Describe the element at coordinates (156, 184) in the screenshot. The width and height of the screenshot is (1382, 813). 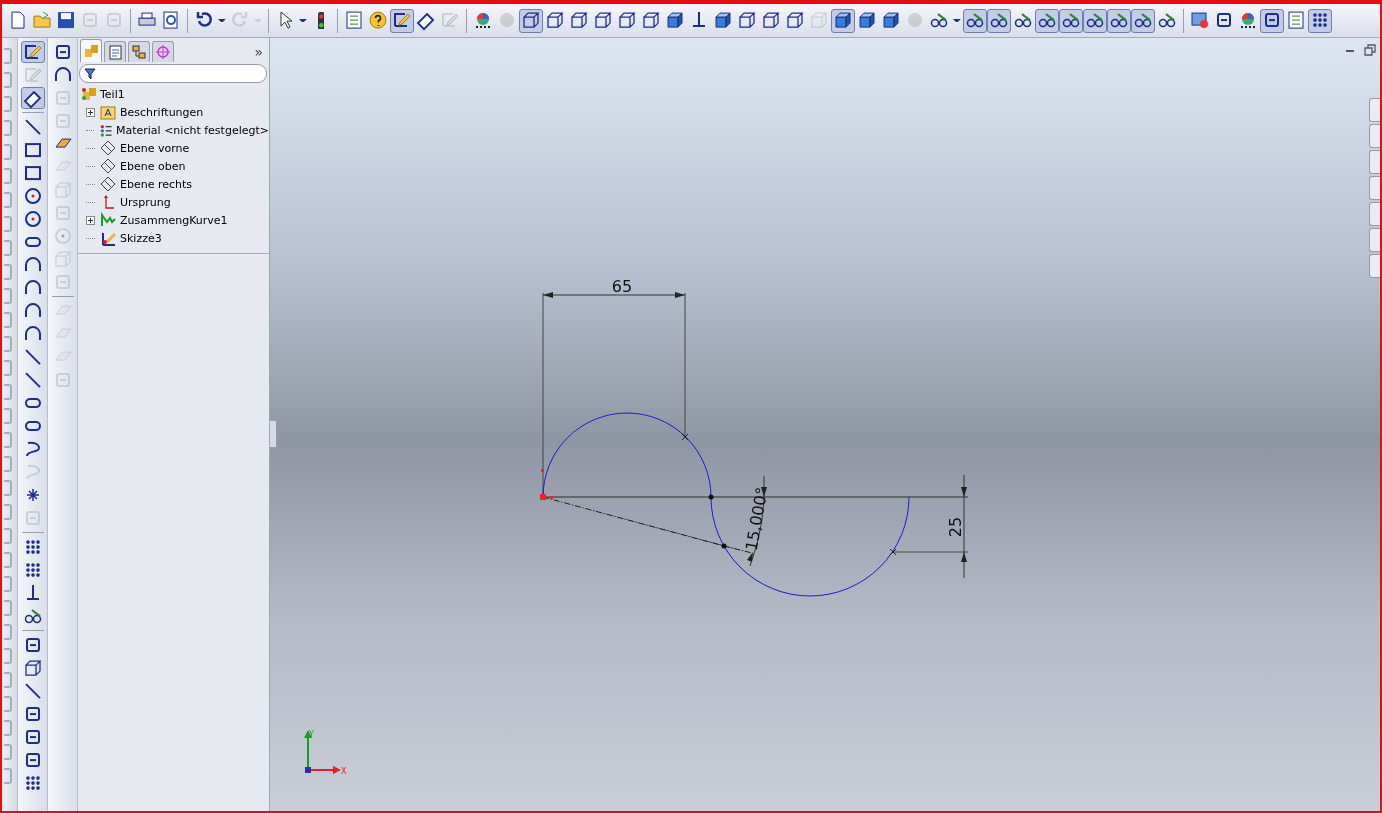
I see `tree-item: Ebene rechts` at that location.